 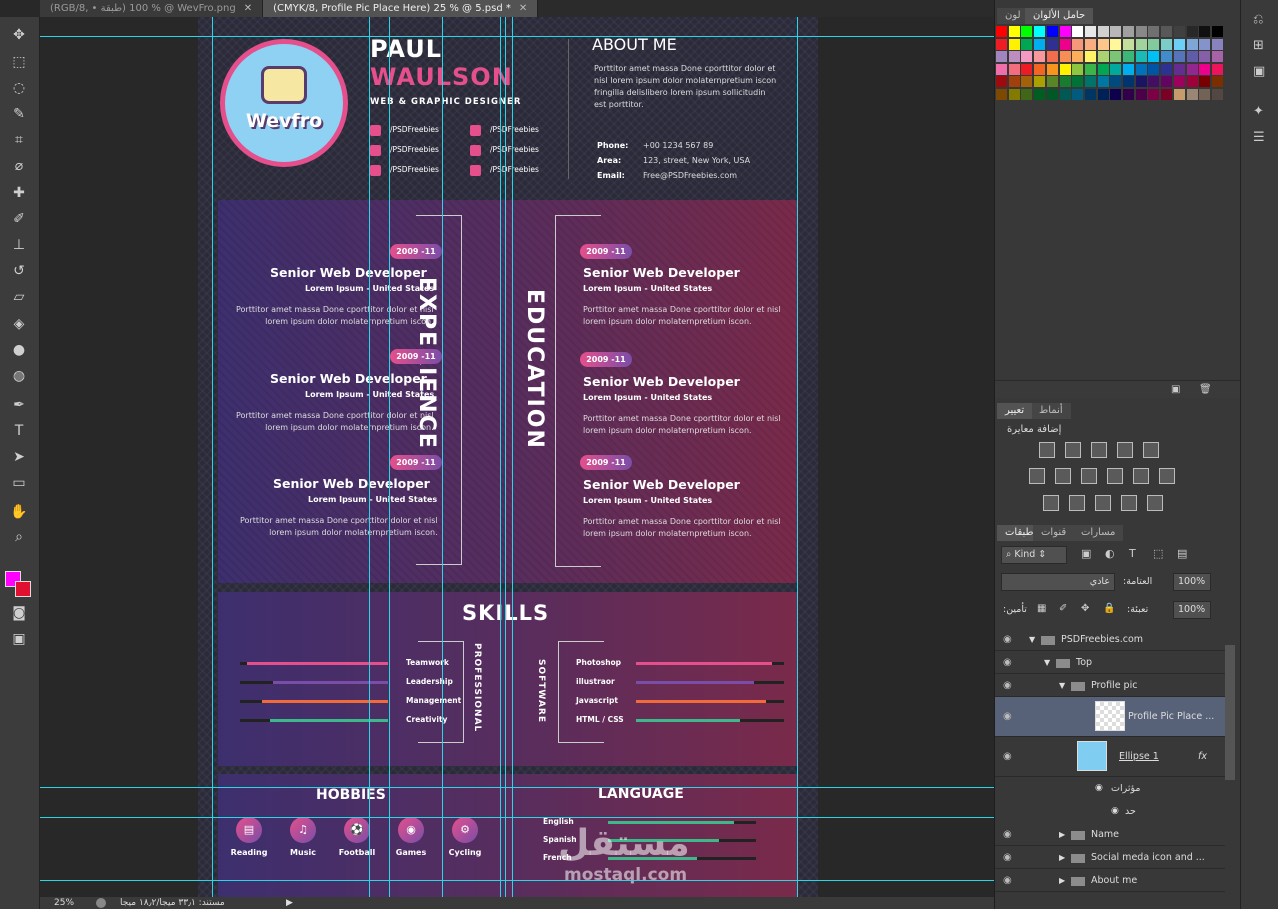 What do you see at coordinates (19, 193) in the screenshot?
I see `healing-brush-tool-icon: ✚` at bounding box center [19, 193].